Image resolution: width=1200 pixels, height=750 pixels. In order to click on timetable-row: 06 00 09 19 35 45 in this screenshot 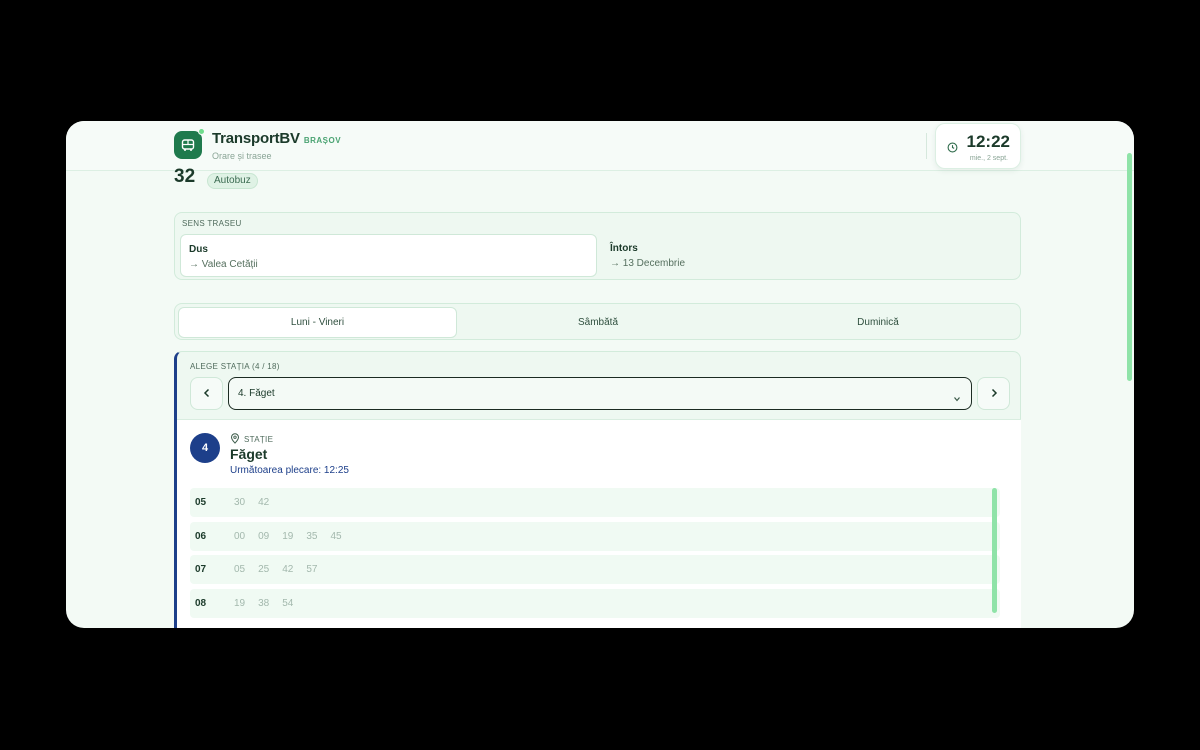, I will do `click(595, 536)`.